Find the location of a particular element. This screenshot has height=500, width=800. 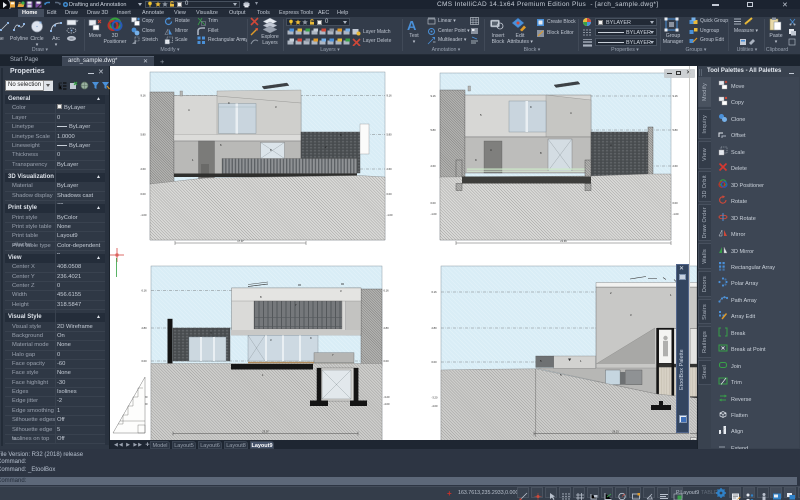

svg-text: 23.07 is located at coordinates (265, 432).